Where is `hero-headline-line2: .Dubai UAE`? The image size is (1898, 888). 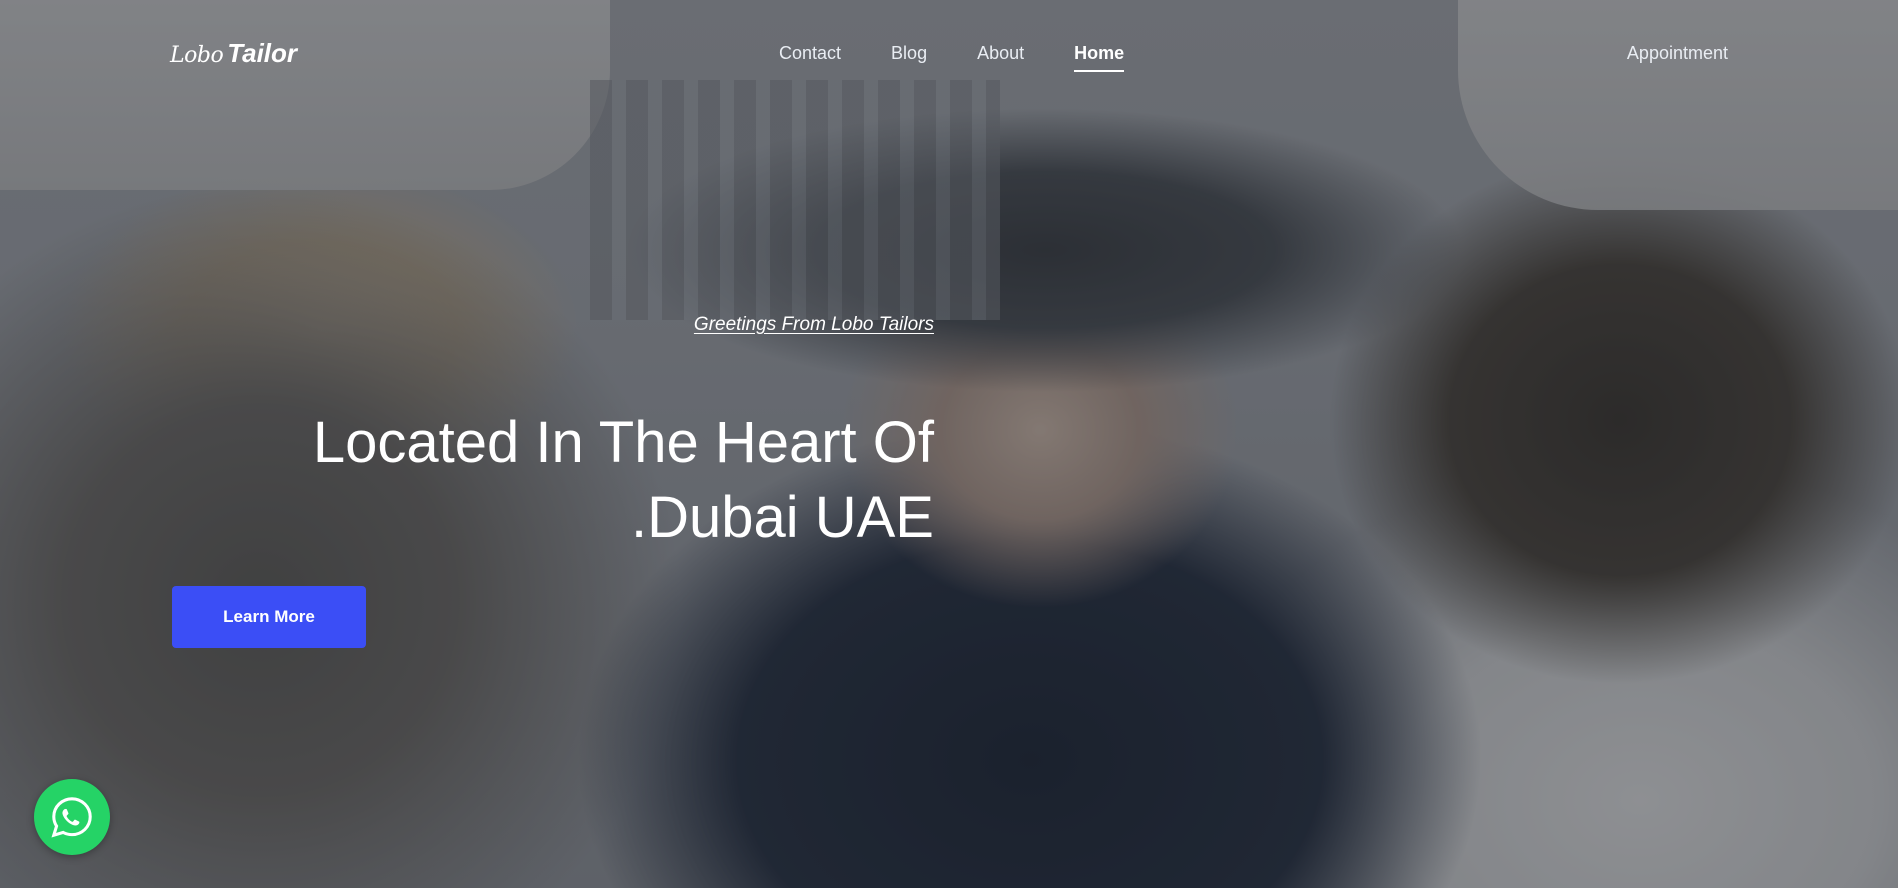 hero-headline-line2: .Dubai UAE is located at coordinates (782, 517).